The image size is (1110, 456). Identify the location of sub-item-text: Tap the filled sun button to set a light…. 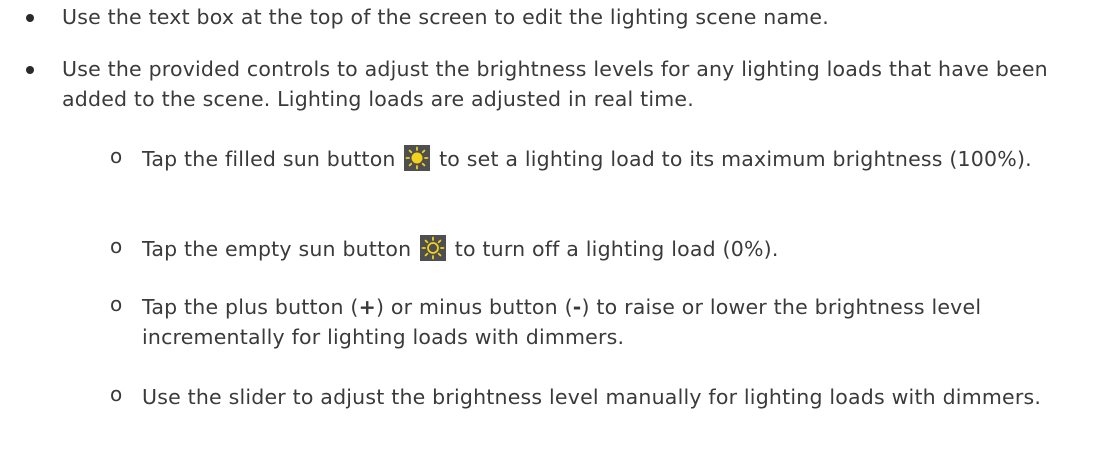
(619, 159).